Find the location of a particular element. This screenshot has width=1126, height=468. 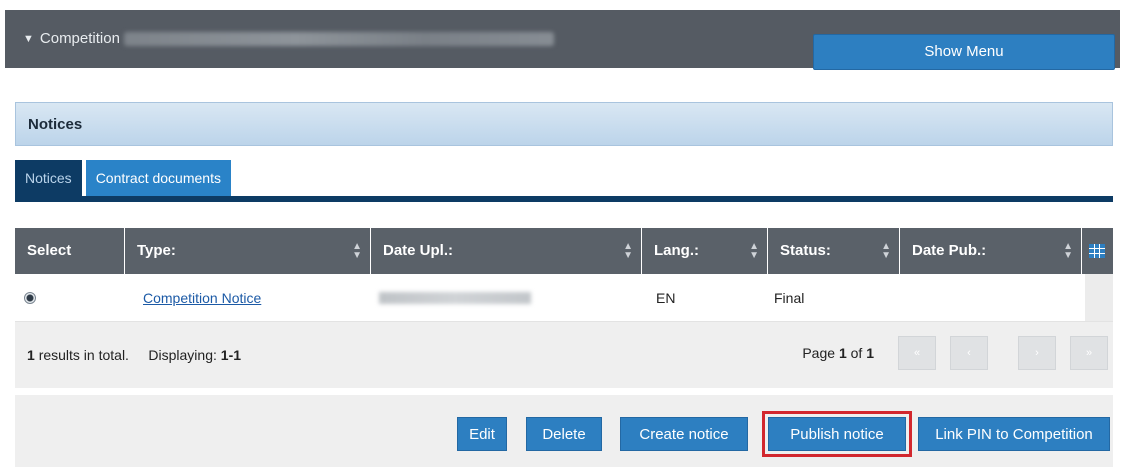

table-row: Competition Notice EN Final is located at coordinates (564, 298).